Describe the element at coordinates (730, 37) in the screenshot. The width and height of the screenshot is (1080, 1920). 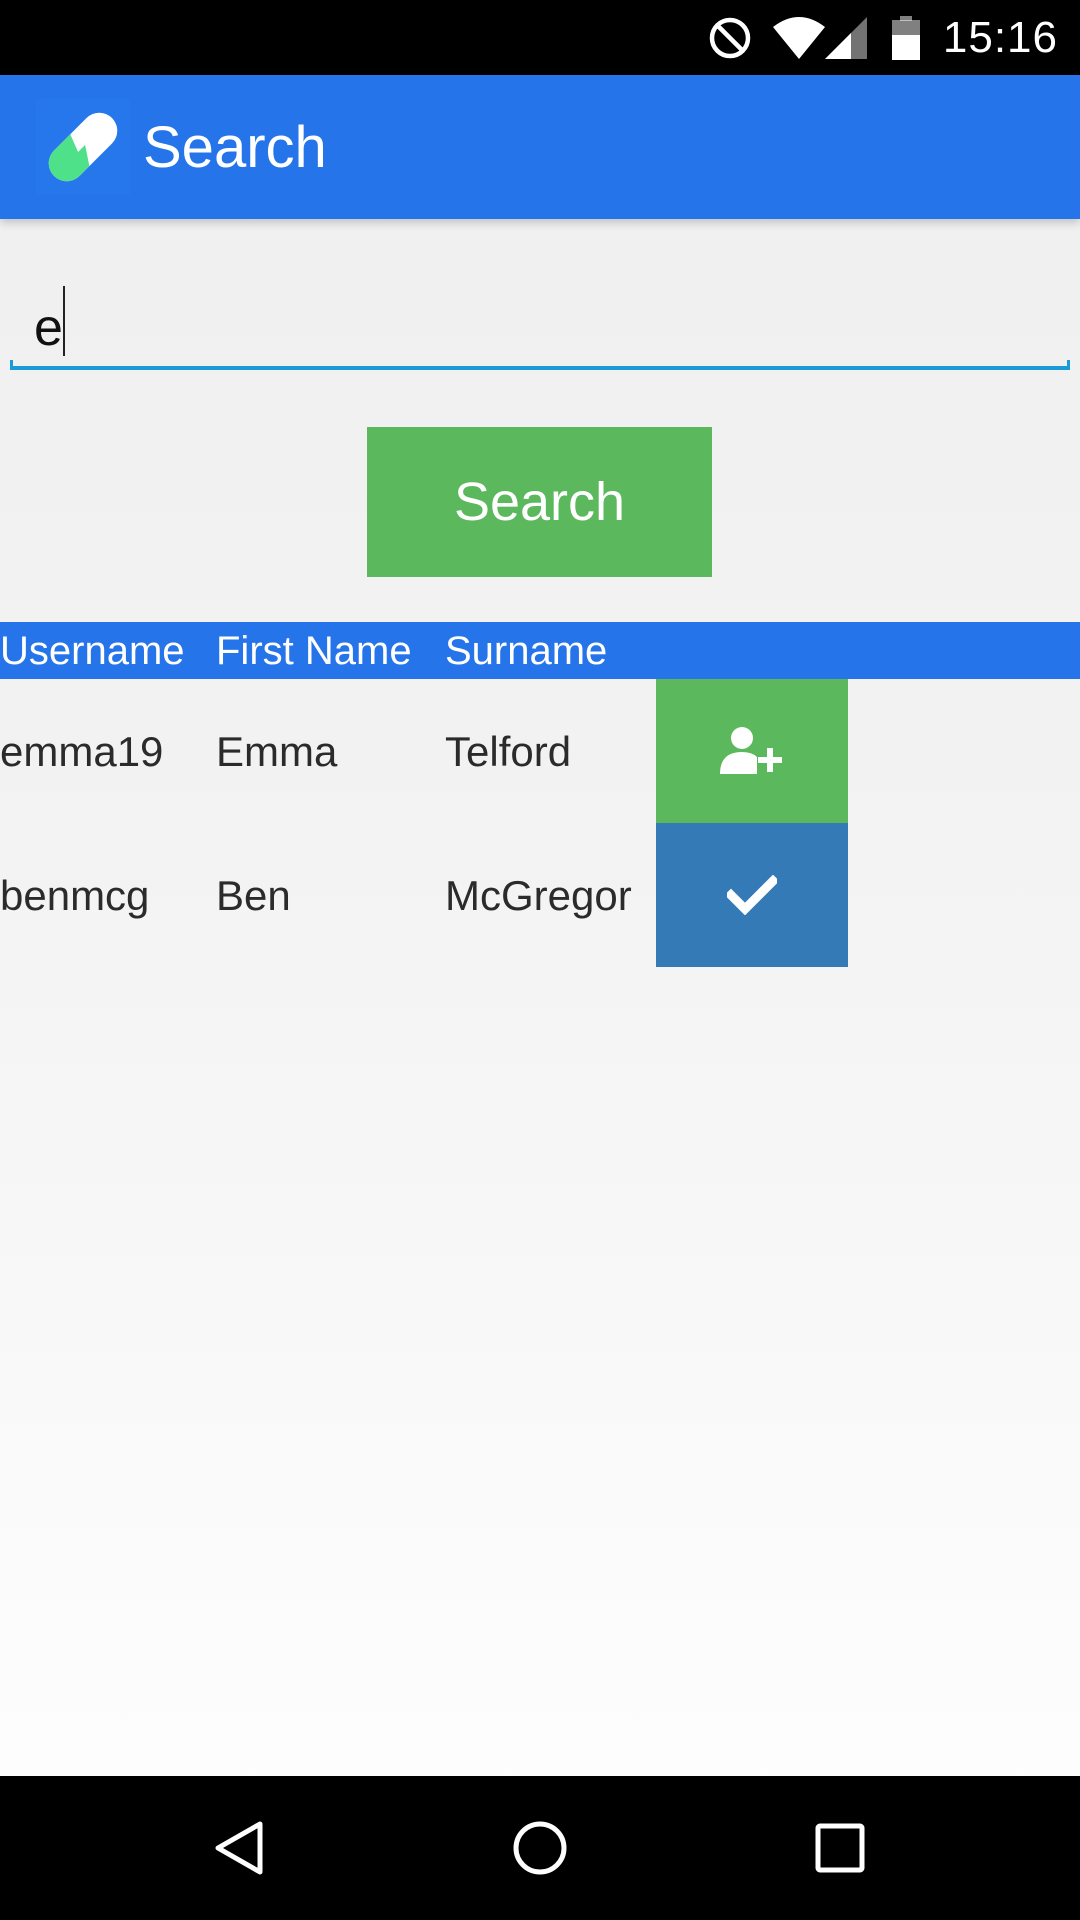
I see `do-not-disturb-icon` at that location.